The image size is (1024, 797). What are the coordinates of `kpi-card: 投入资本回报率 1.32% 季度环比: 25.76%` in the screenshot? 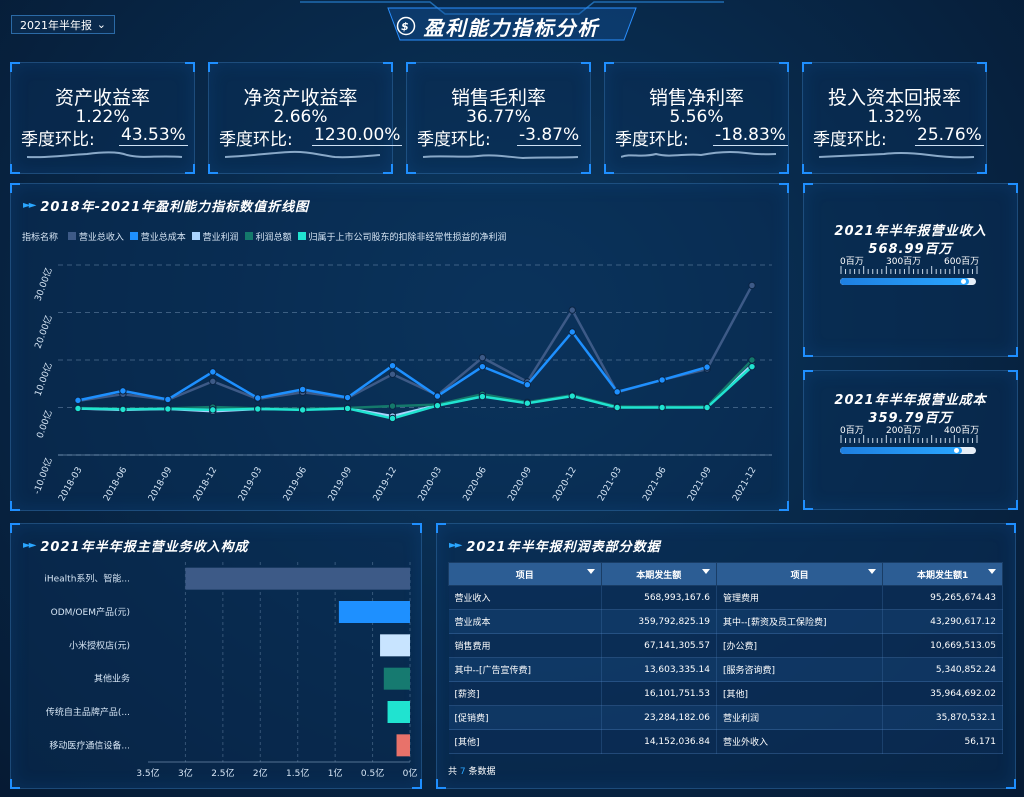 It's located at (894, 118).